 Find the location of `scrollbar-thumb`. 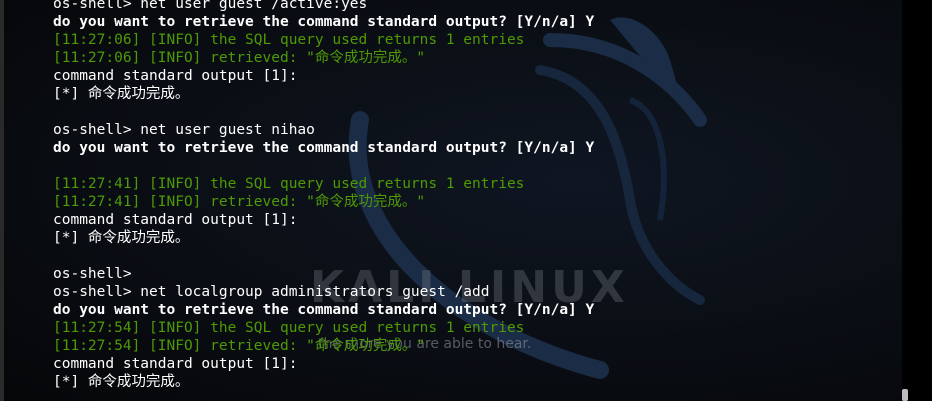

scrollbar-thumb is located at coordinates (905, 395).